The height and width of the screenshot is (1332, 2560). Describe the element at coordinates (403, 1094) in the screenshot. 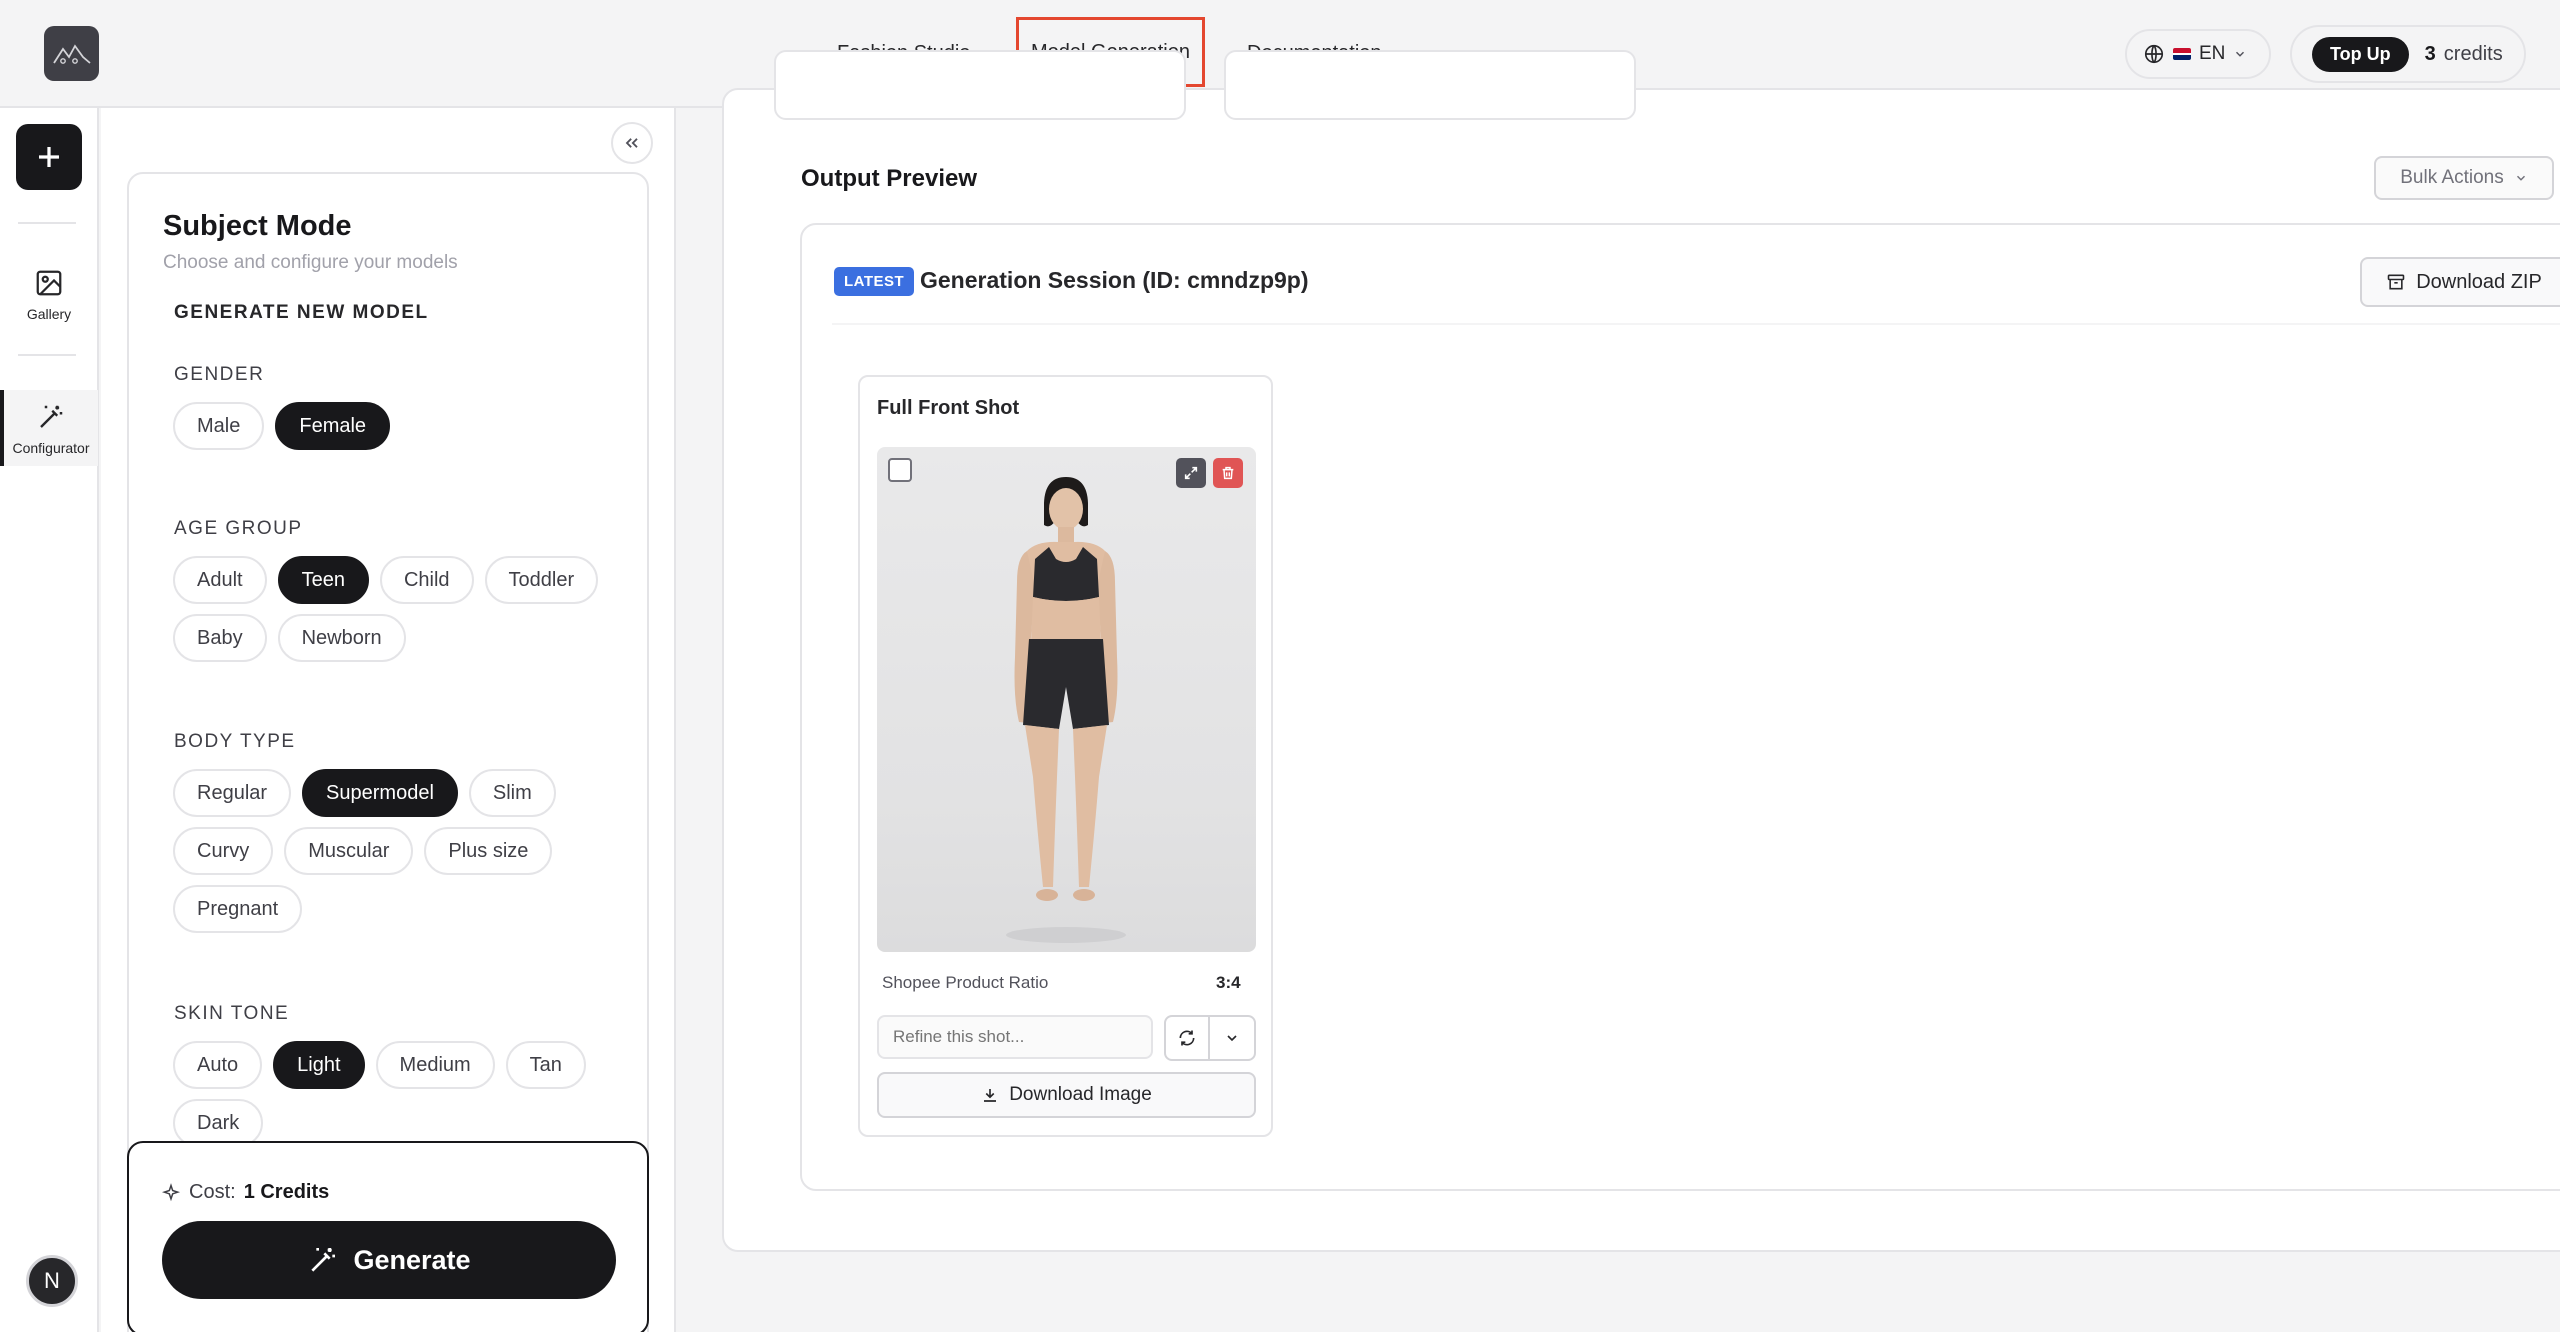

I see `skin-tone-options: Auto Light Medium Tan Dark` at that location.